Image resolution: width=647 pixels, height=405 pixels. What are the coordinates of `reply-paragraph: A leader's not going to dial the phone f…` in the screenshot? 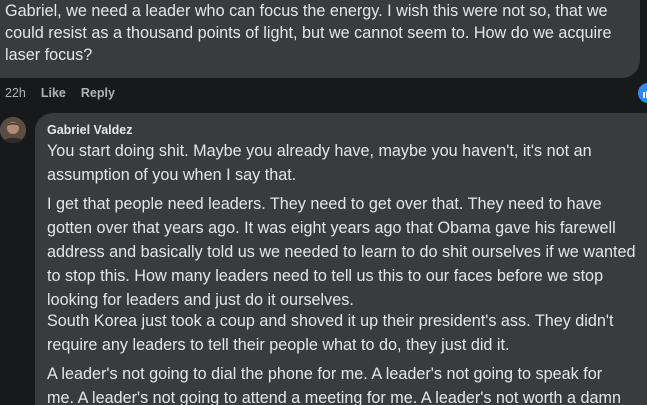 It's located at (334, 385).